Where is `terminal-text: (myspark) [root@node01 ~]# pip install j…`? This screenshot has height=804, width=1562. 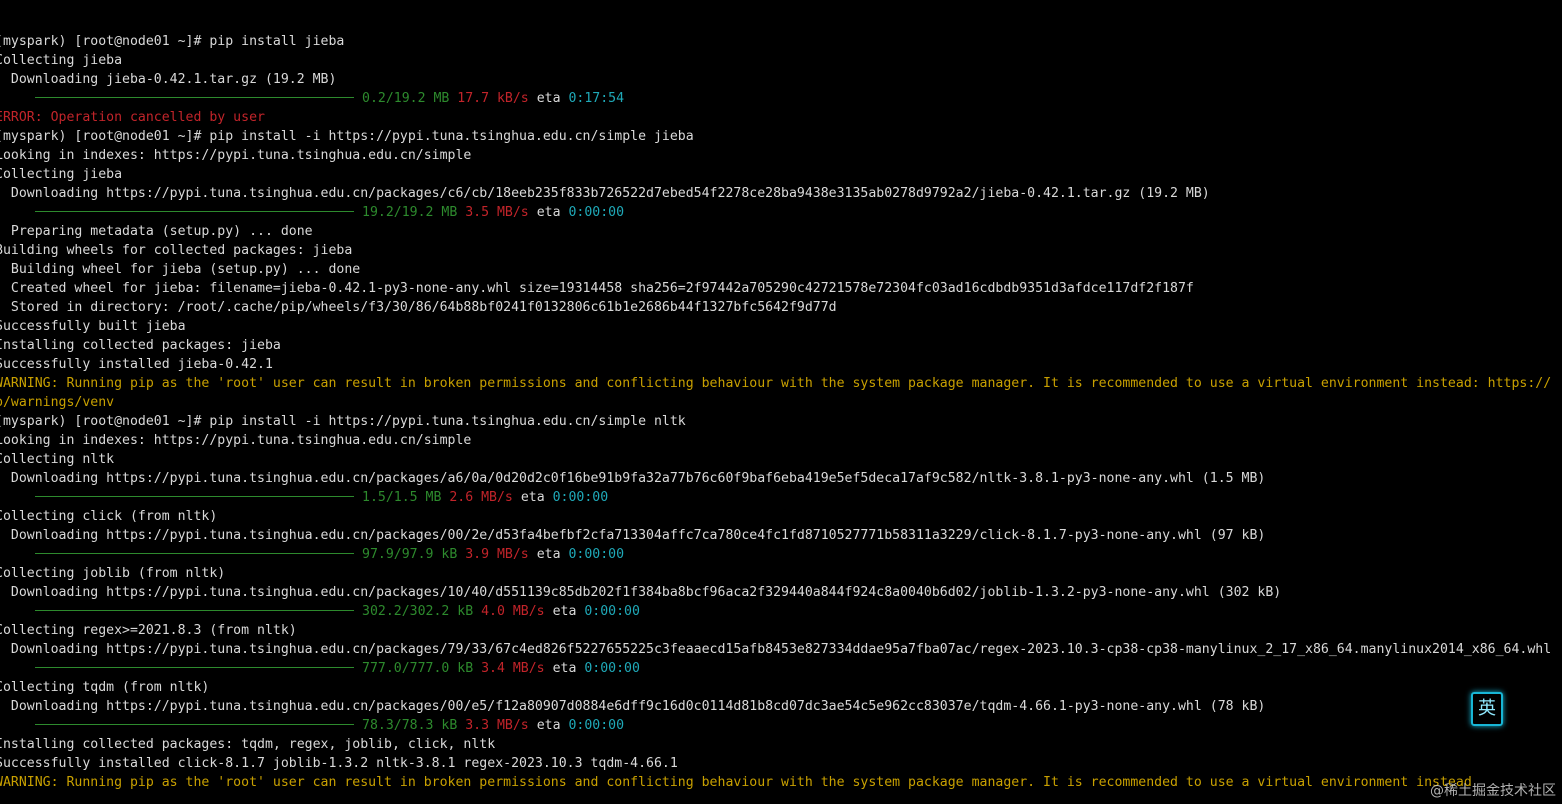 terminal-text: (myspark) [root@node01 ~]# pip install j… is located at coordinates (172, 41).